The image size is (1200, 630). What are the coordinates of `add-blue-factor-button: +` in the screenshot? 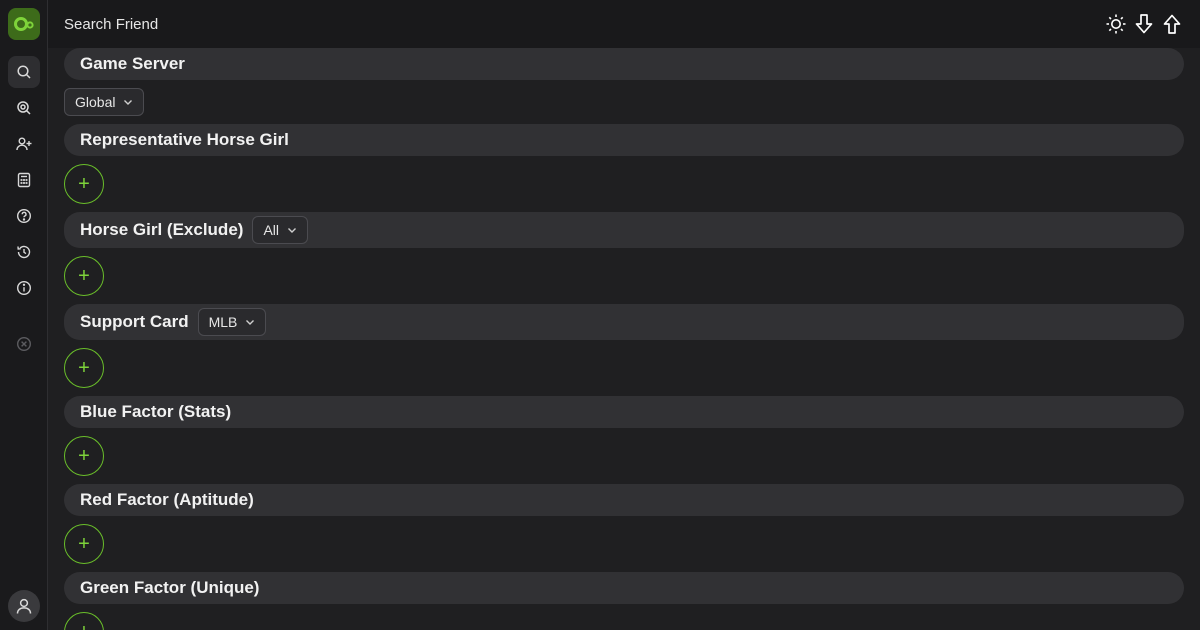 It's located at (84, 456).